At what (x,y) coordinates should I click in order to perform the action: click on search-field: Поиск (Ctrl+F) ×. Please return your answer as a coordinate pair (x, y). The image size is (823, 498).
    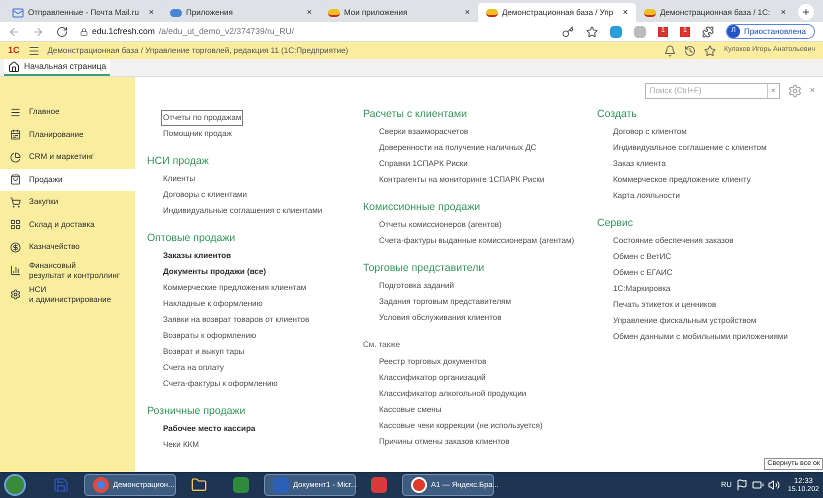
    Looking at the image, I should click on (712, 91).